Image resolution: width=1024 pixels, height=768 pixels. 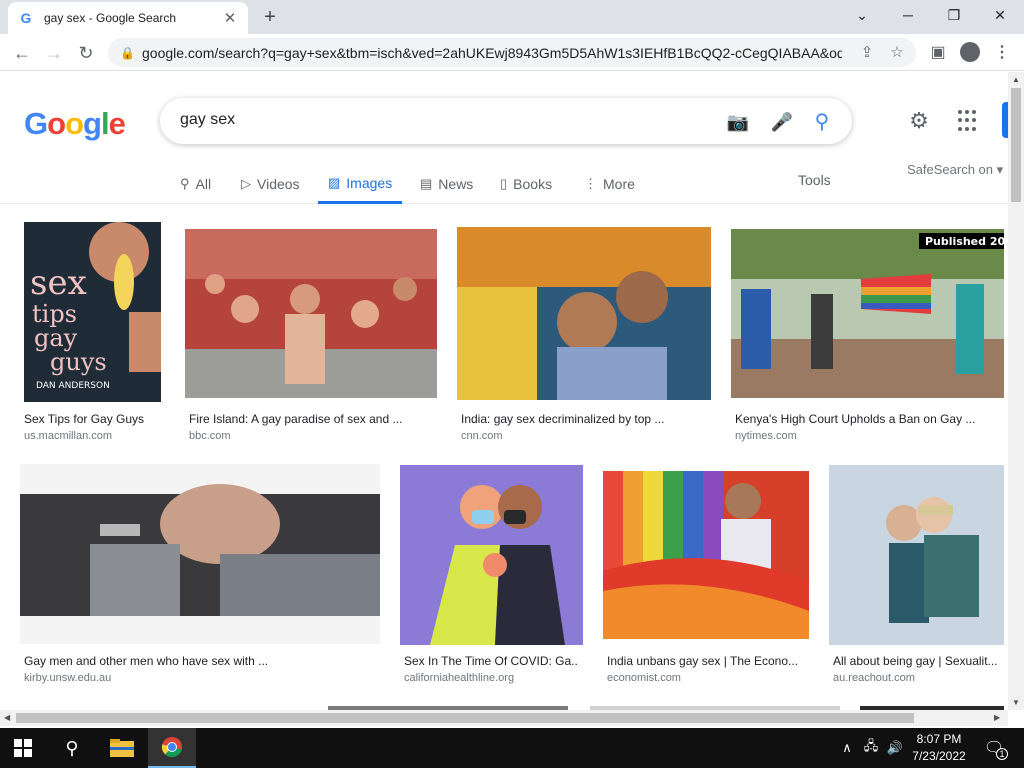 I want to click on image-result: Published 20, so click(x=867, y=313).